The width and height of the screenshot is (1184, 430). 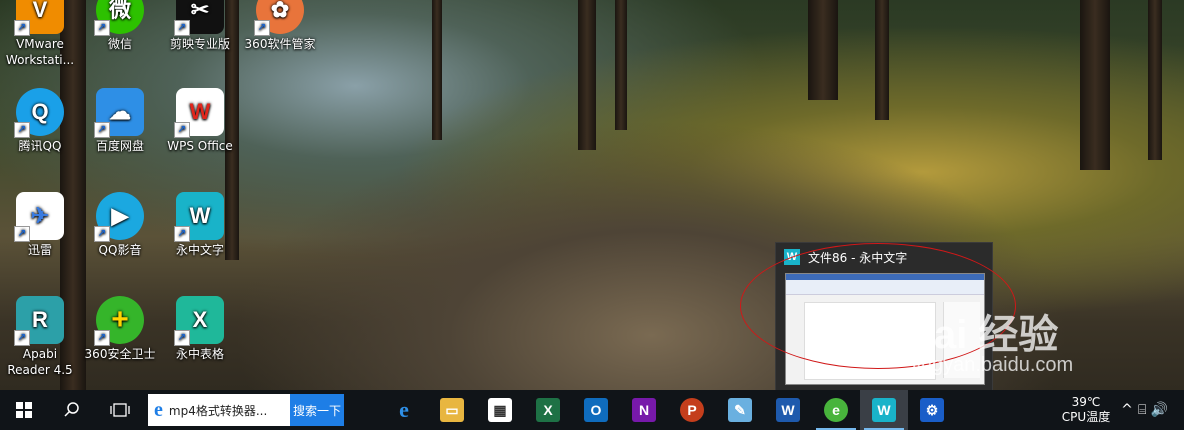 I want to click on desktop-icon-label: 微信, so click(x=119, y=44).